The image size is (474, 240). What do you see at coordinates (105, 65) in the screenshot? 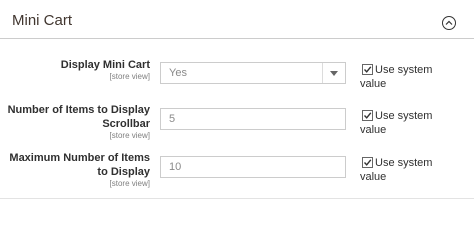
I see `field-label: Display Mini Cart` at bounding box center [105, 65].